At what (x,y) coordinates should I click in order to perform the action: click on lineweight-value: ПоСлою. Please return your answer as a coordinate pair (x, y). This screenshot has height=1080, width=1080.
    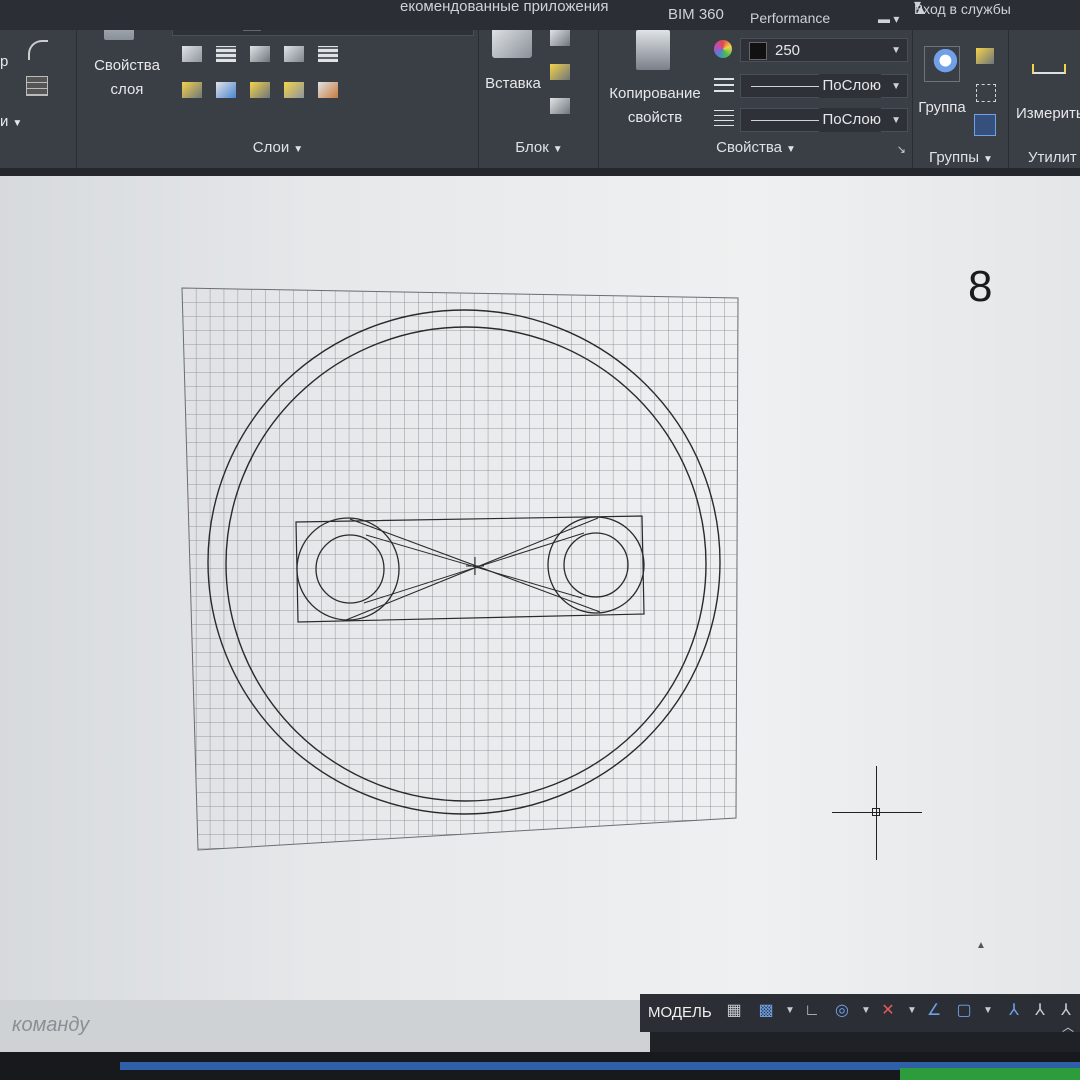
    Looking at the image, I should click on (849, 120).